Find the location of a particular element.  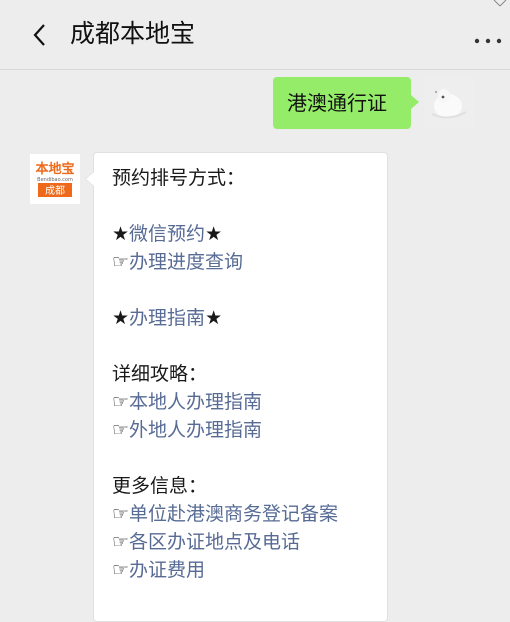

chat-title: 成都本地宝 is located at coordinates (133, 33).